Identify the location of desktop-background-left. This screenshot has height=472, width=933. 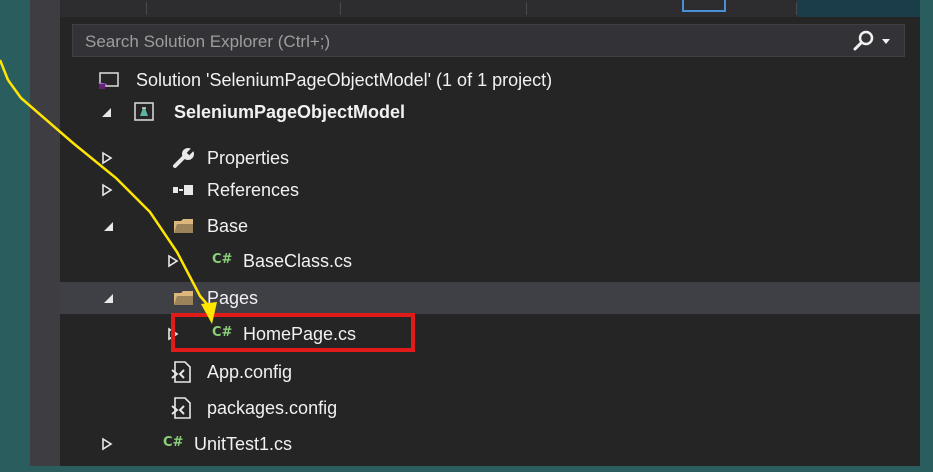
(15, 236).